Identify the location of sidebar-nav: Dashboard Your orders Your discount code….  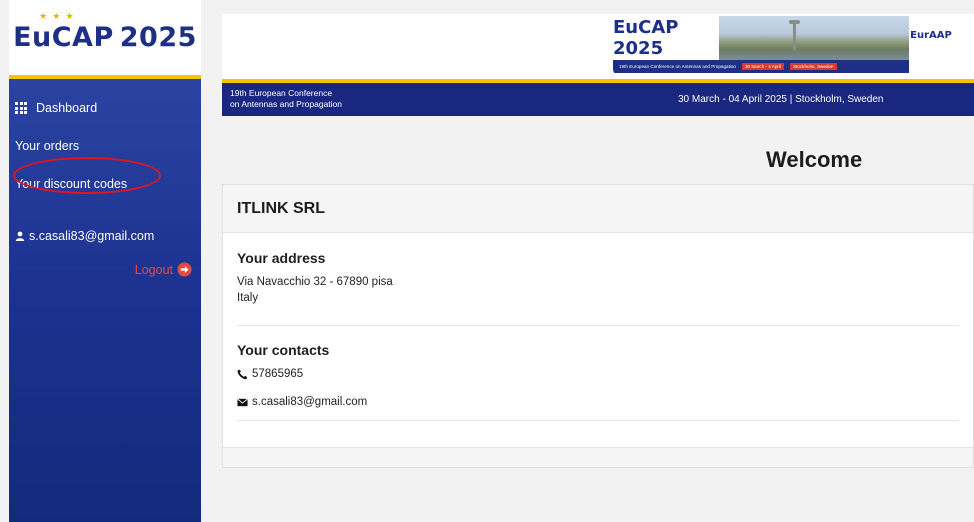
(105, 141).